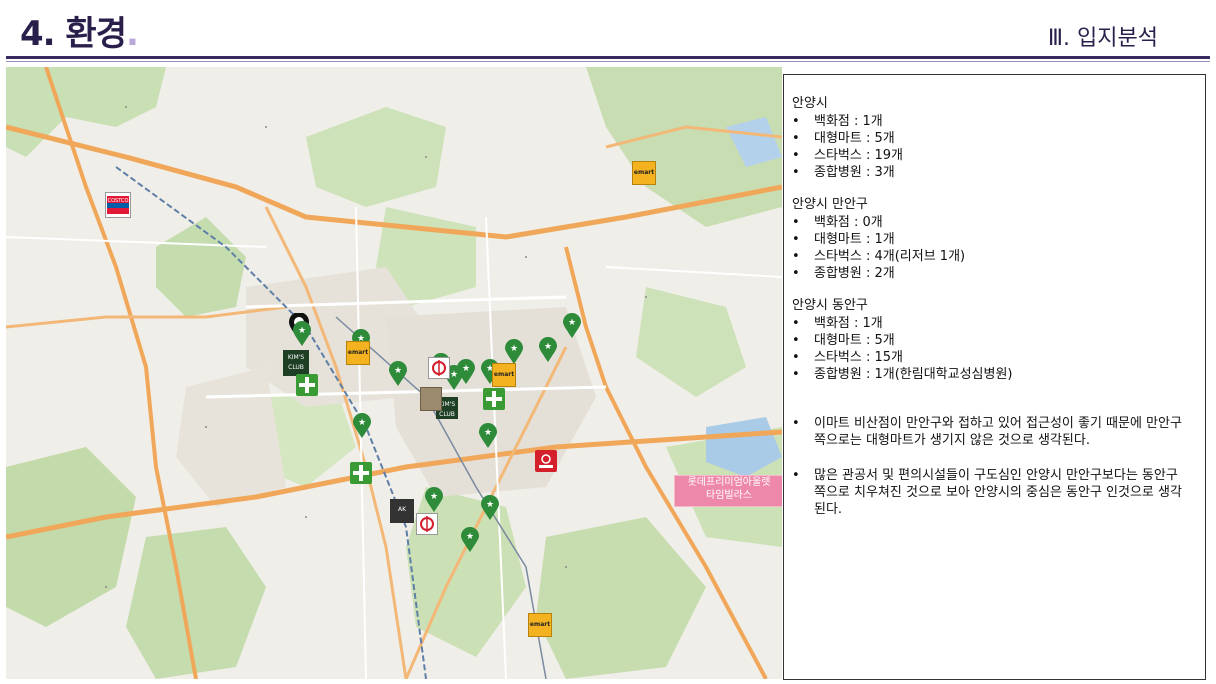  I want to click on section-label: Ⅲ. 입지분석, so click(1102, 38).